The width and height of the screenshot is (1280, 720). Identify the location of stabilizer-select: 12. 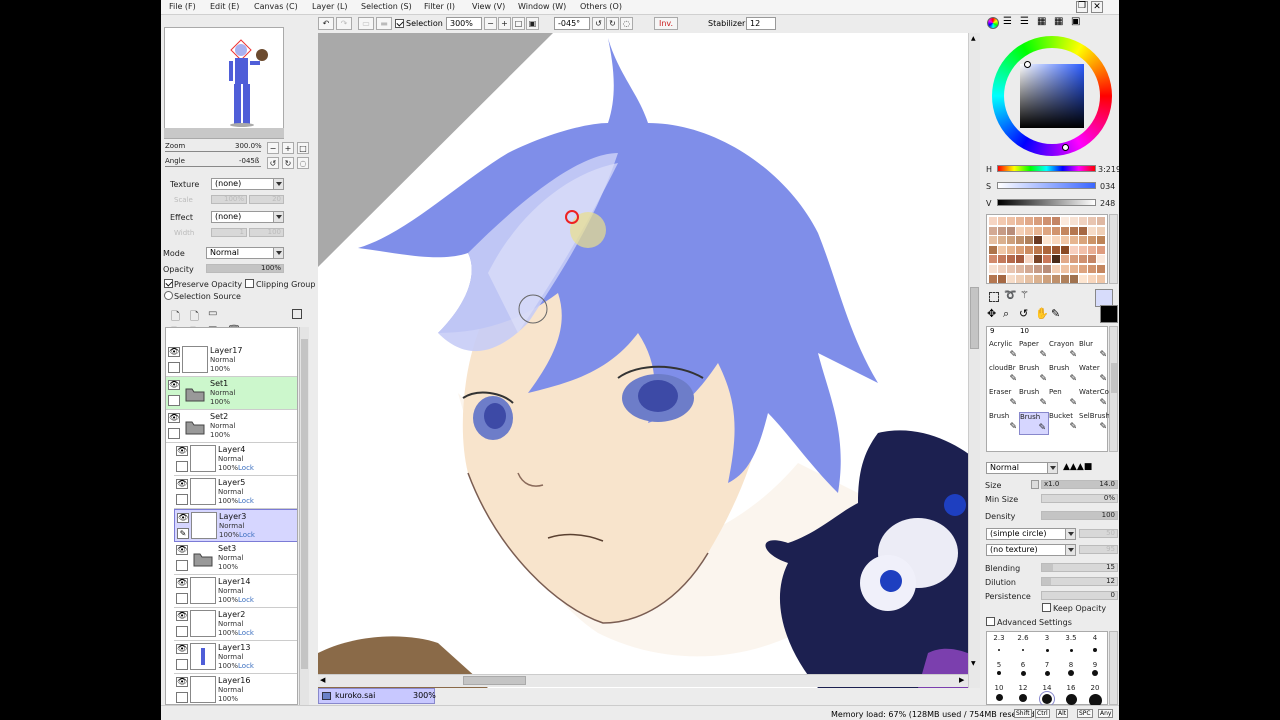
(761, 23).